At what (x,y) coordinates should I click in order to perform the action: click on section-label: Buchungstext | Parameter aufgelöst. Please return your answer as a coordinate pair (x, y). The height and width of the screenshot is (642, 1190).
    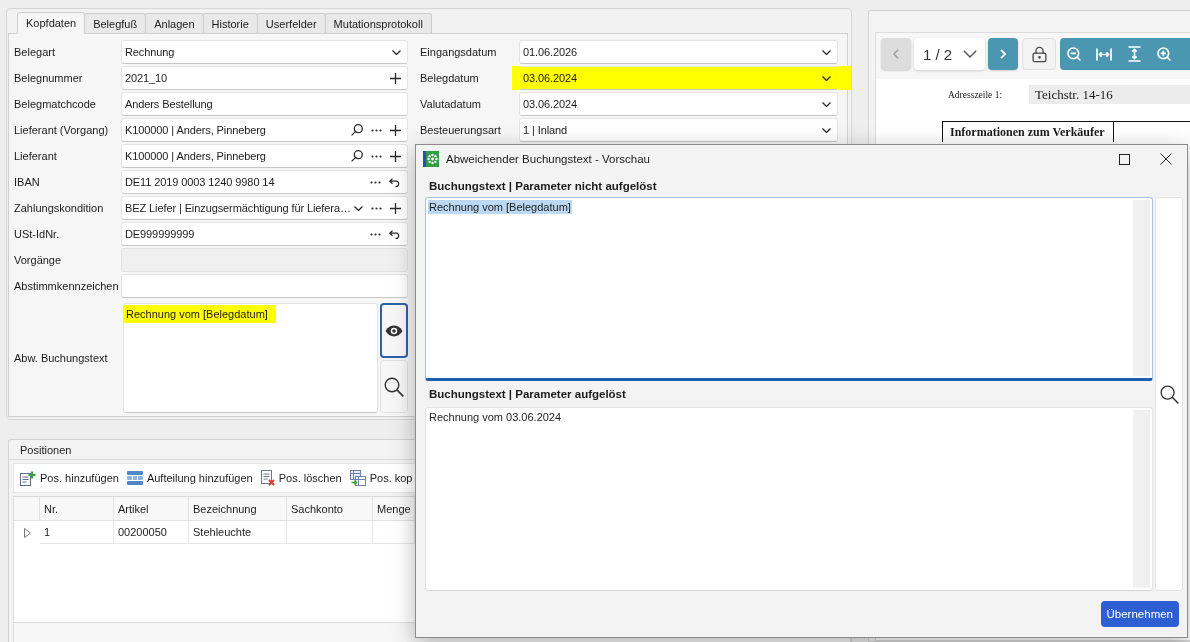
    Looking at the image, I should click on (527, 394).